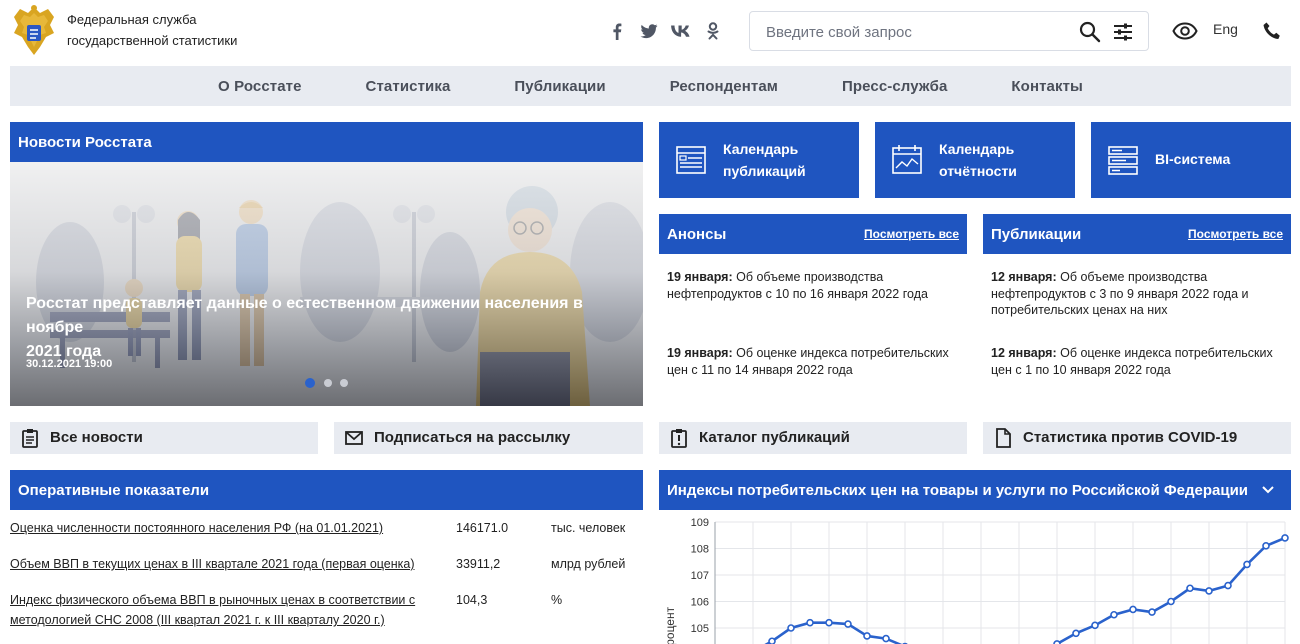  I want to click on language-switch: Eng, so click(1225, 29).